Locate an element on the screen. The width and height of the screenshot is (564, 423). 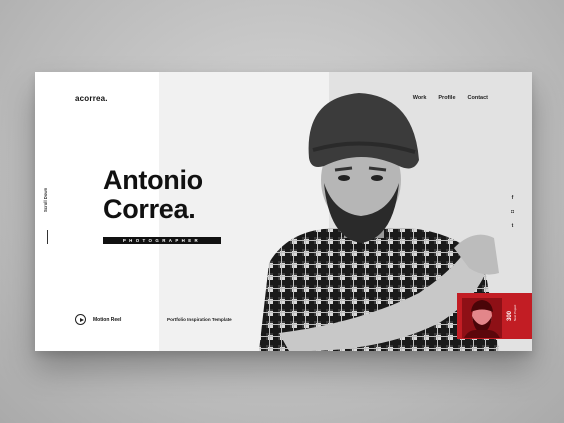
scroll-down-label: Scroll Down is located at coordinates (45, 199).